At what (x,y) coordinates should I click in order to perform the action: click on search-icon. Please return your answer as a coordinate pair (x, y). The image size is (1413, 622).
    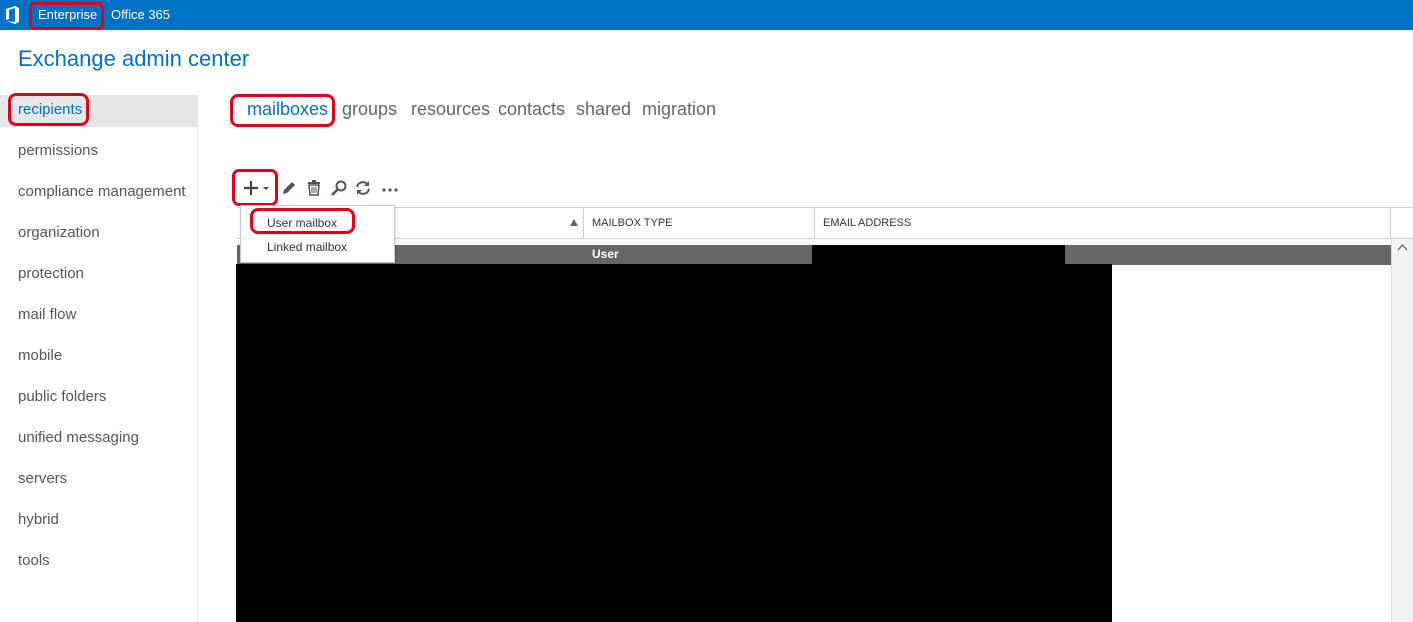
    Looking at the image, I should click on (339, 188).